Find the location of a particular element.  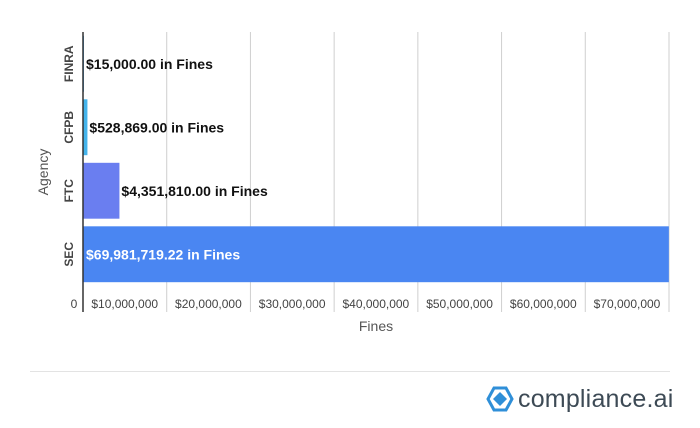

x-tick-label: $50,000,000 is located at coordinates (459, 304).